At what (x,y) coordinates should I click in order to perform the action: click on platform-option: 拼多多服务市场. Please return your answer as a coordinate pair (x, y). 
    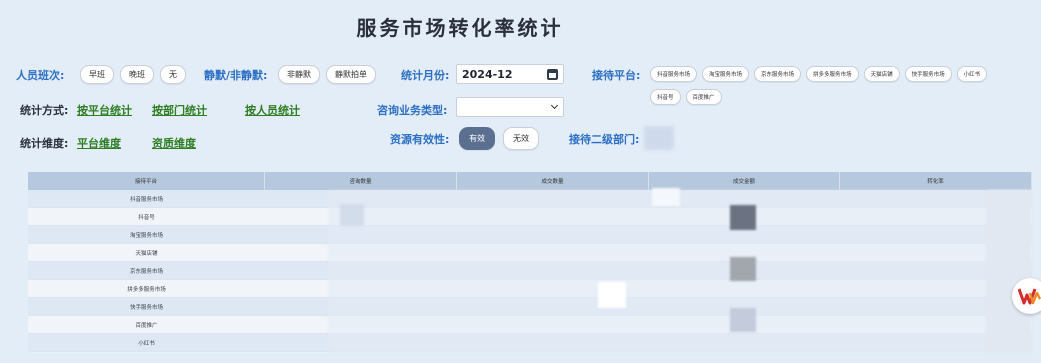
    Looking at the image, I should click on (832, 74).